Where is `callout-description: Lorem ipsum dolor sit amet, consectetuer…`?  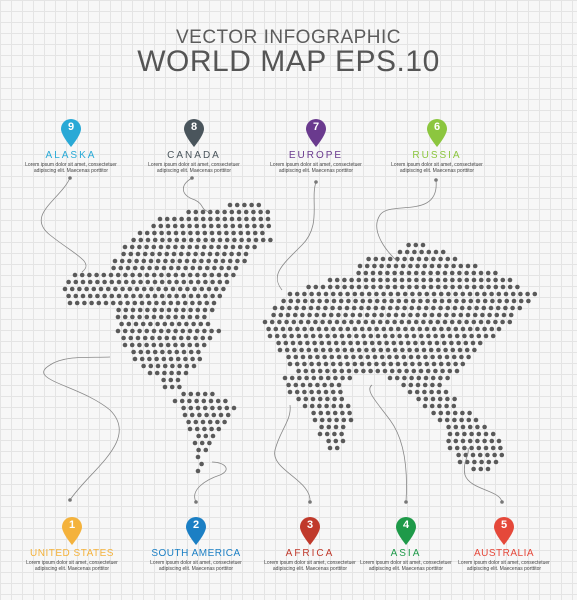
callout-description: Lorem ipsum dolor sit amet, consectetuer… is located at coordinates (316, 168).